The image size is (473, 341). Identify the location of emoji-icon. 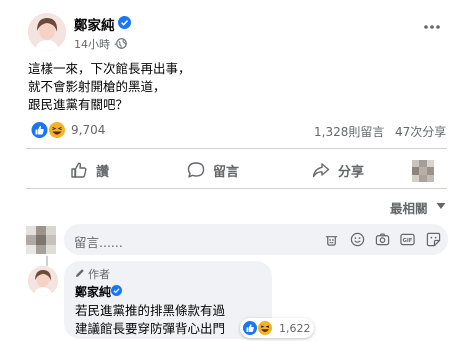
(357, 239).